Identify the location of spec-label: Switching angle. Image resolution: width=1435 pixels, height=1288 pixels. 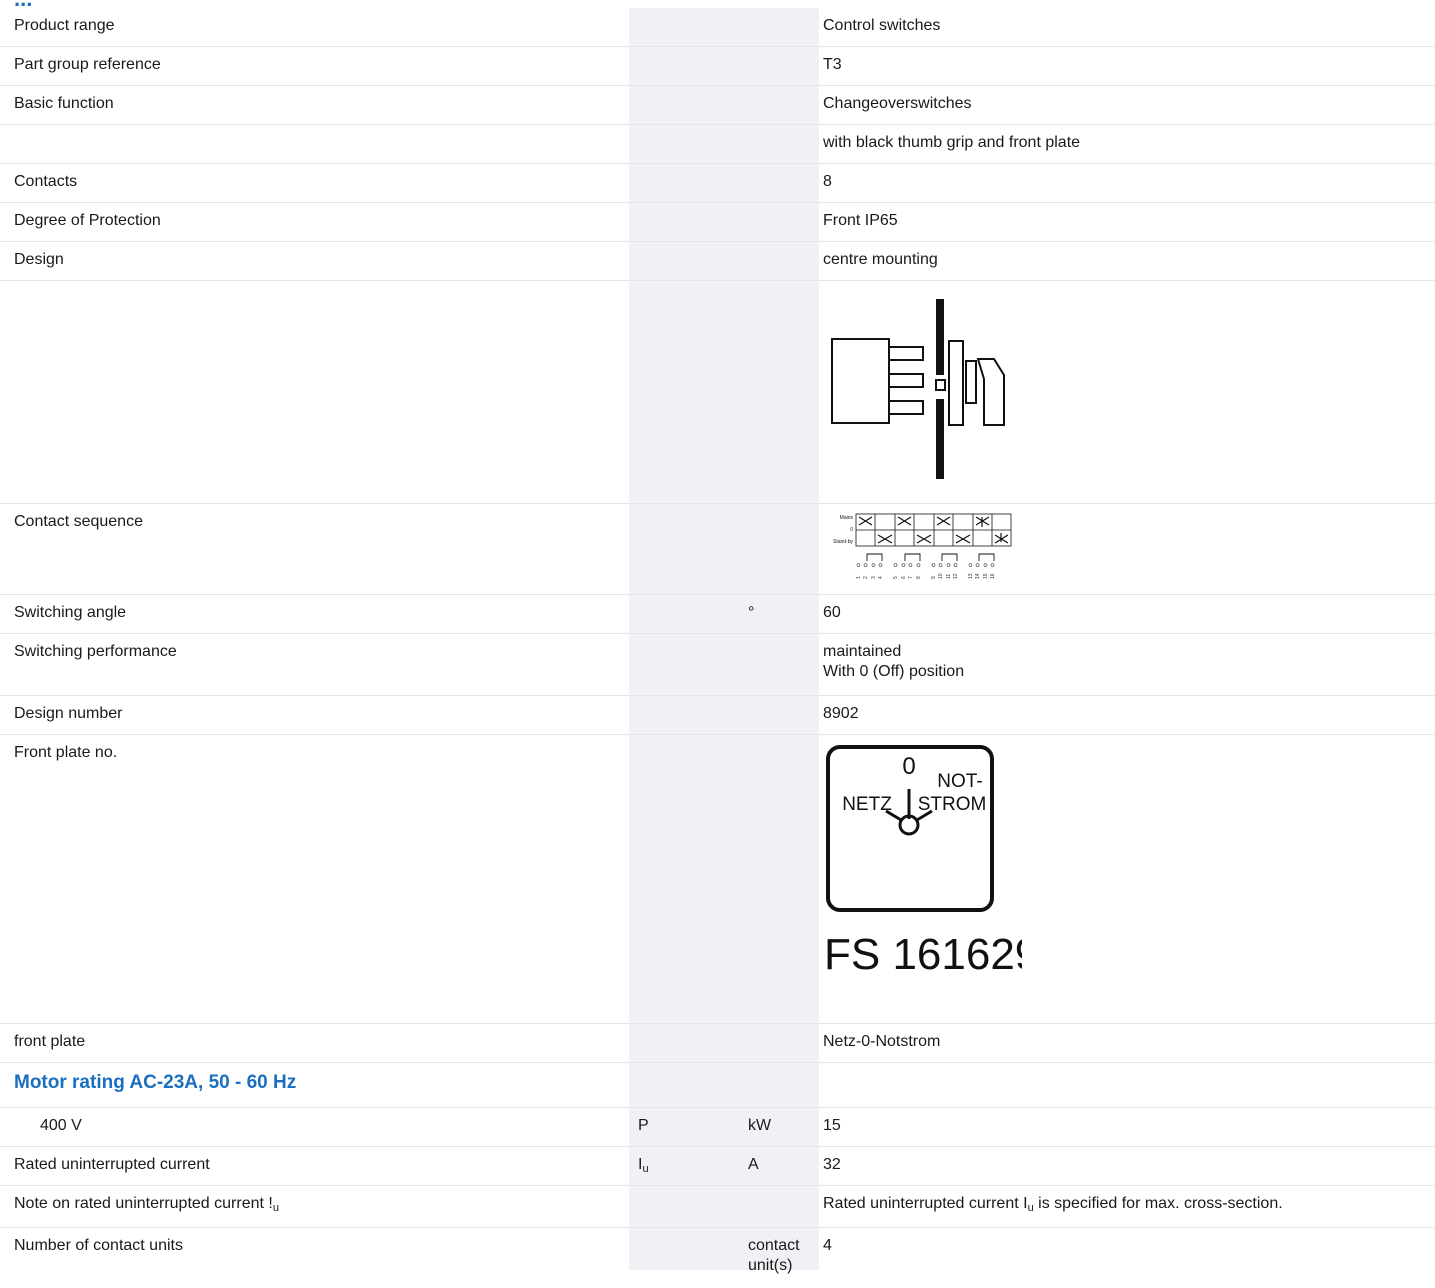
(70, 612).